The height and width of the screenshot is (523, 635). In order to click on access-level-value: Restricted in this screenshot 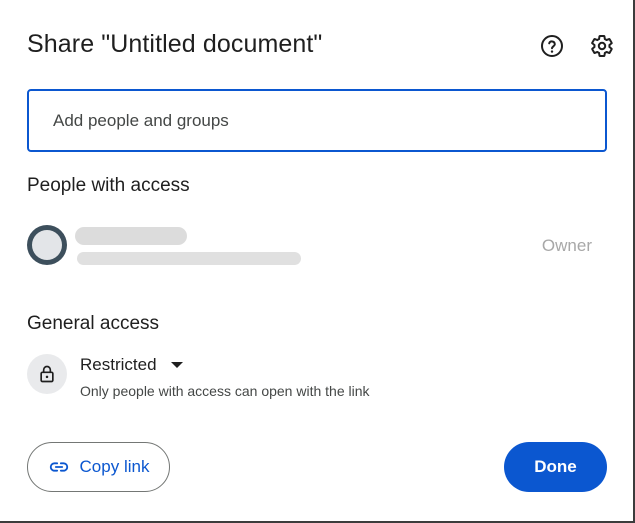, I will do `click(118, 364)`.